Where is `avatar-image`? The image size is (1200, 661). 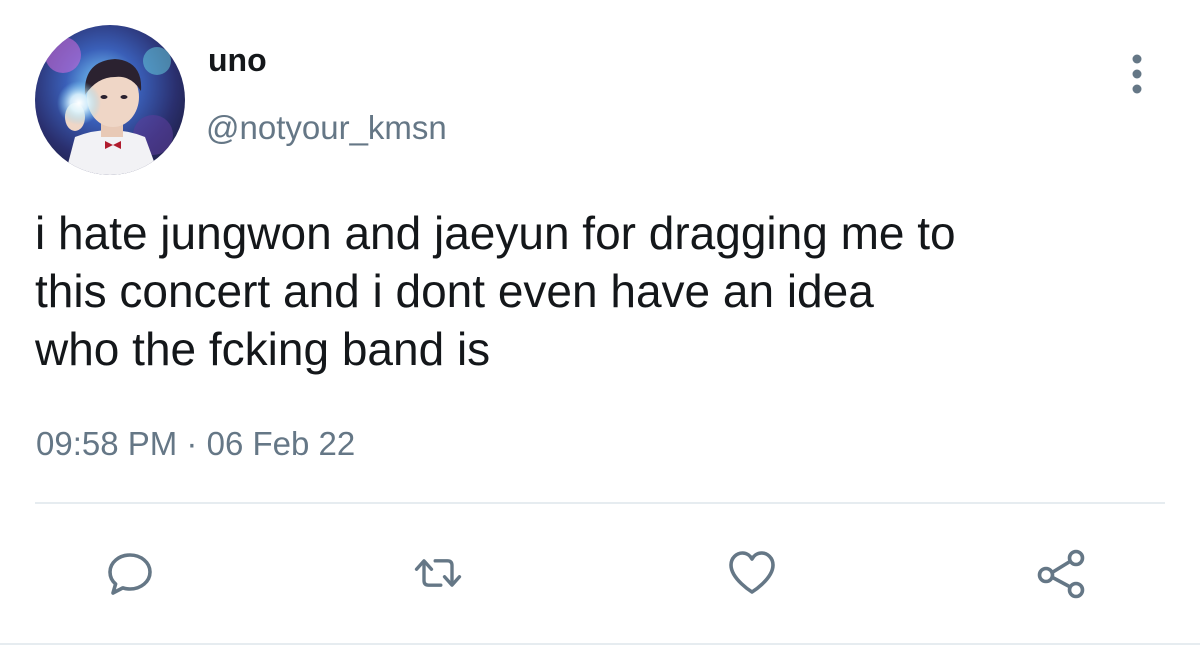 avatar-image is located at coordinates (110, 100).